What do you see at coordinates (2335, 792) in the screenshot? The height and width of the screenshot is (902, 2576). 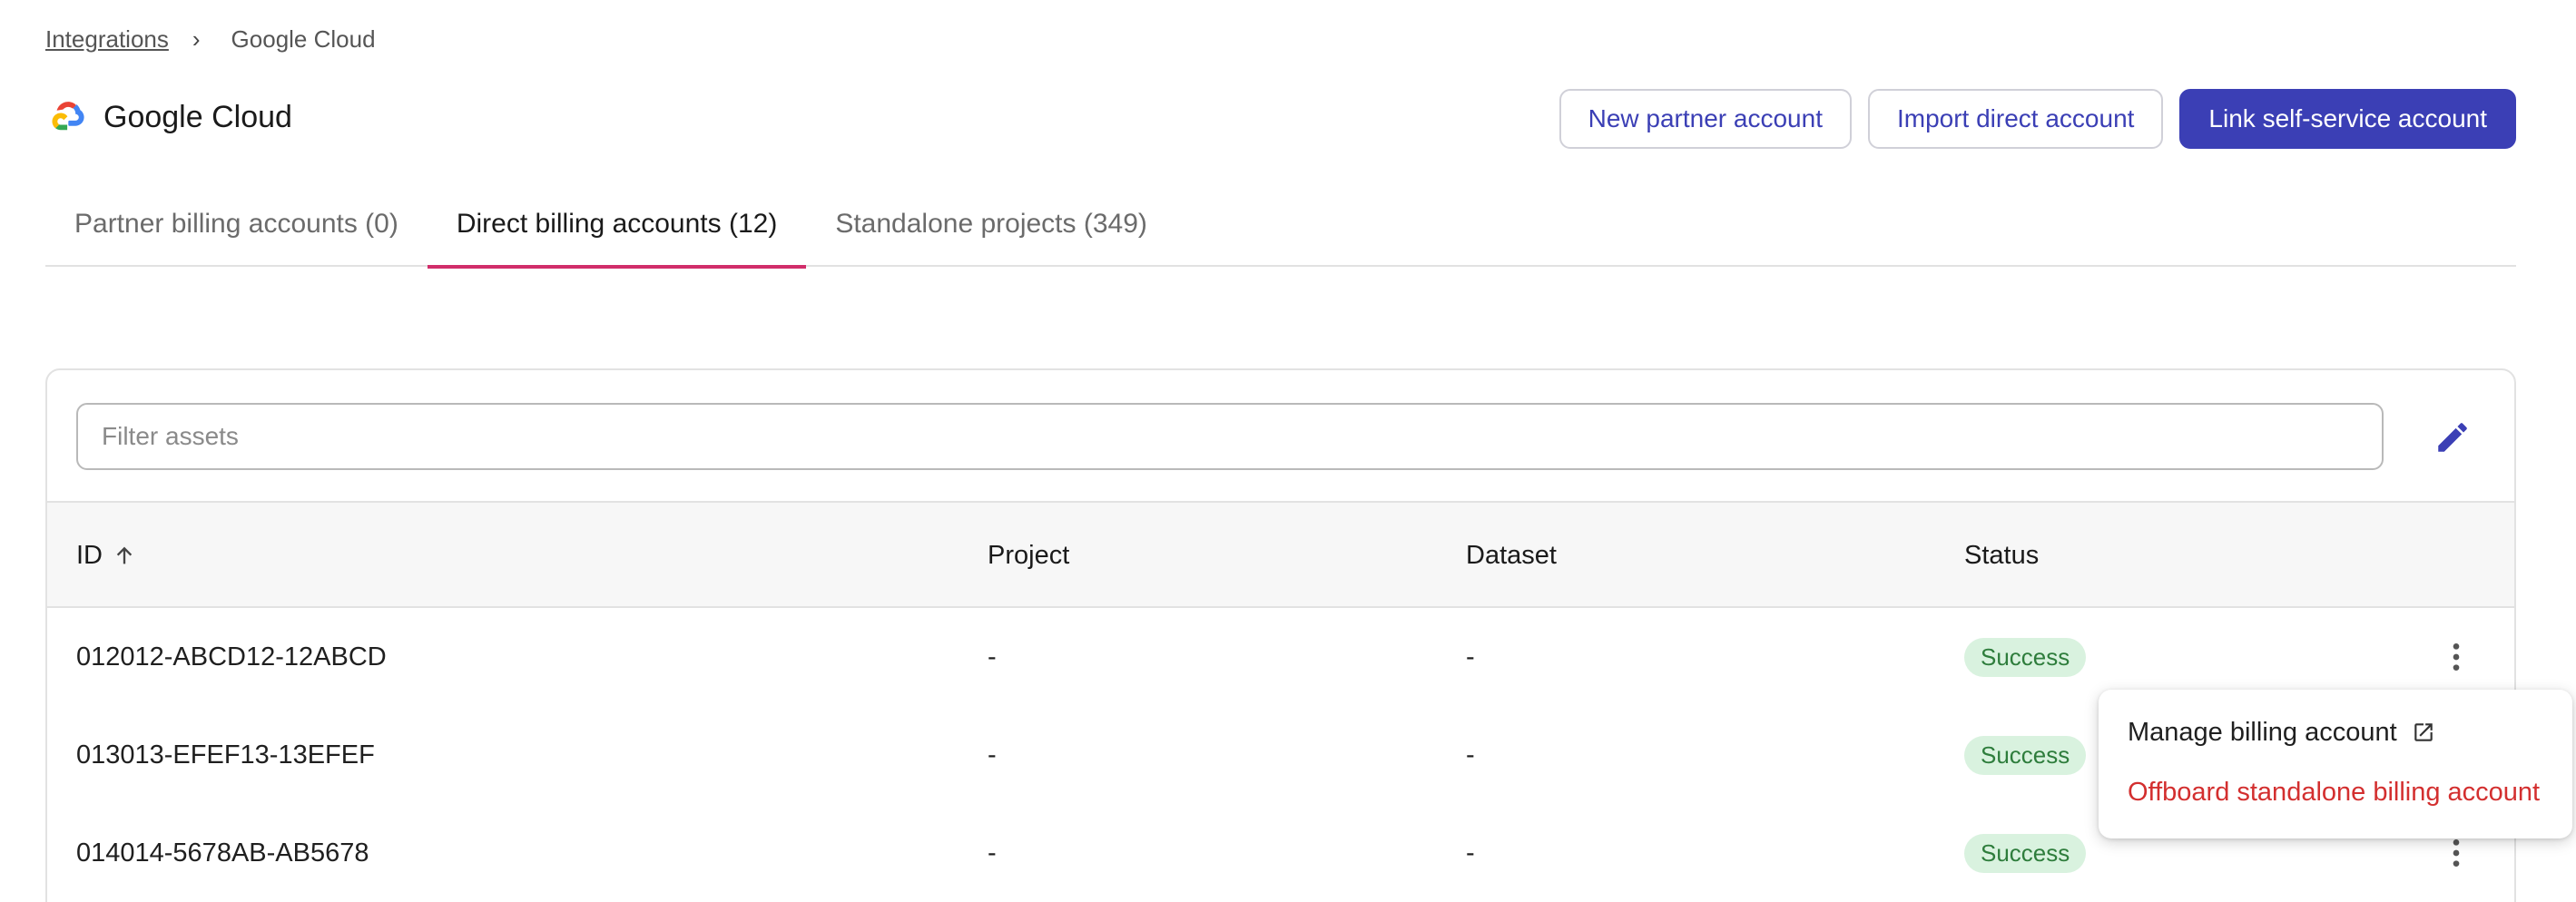 I see `offboard-billing-account-menu-item: Offboard standalone billing account` at bounding box center [2335, 792].